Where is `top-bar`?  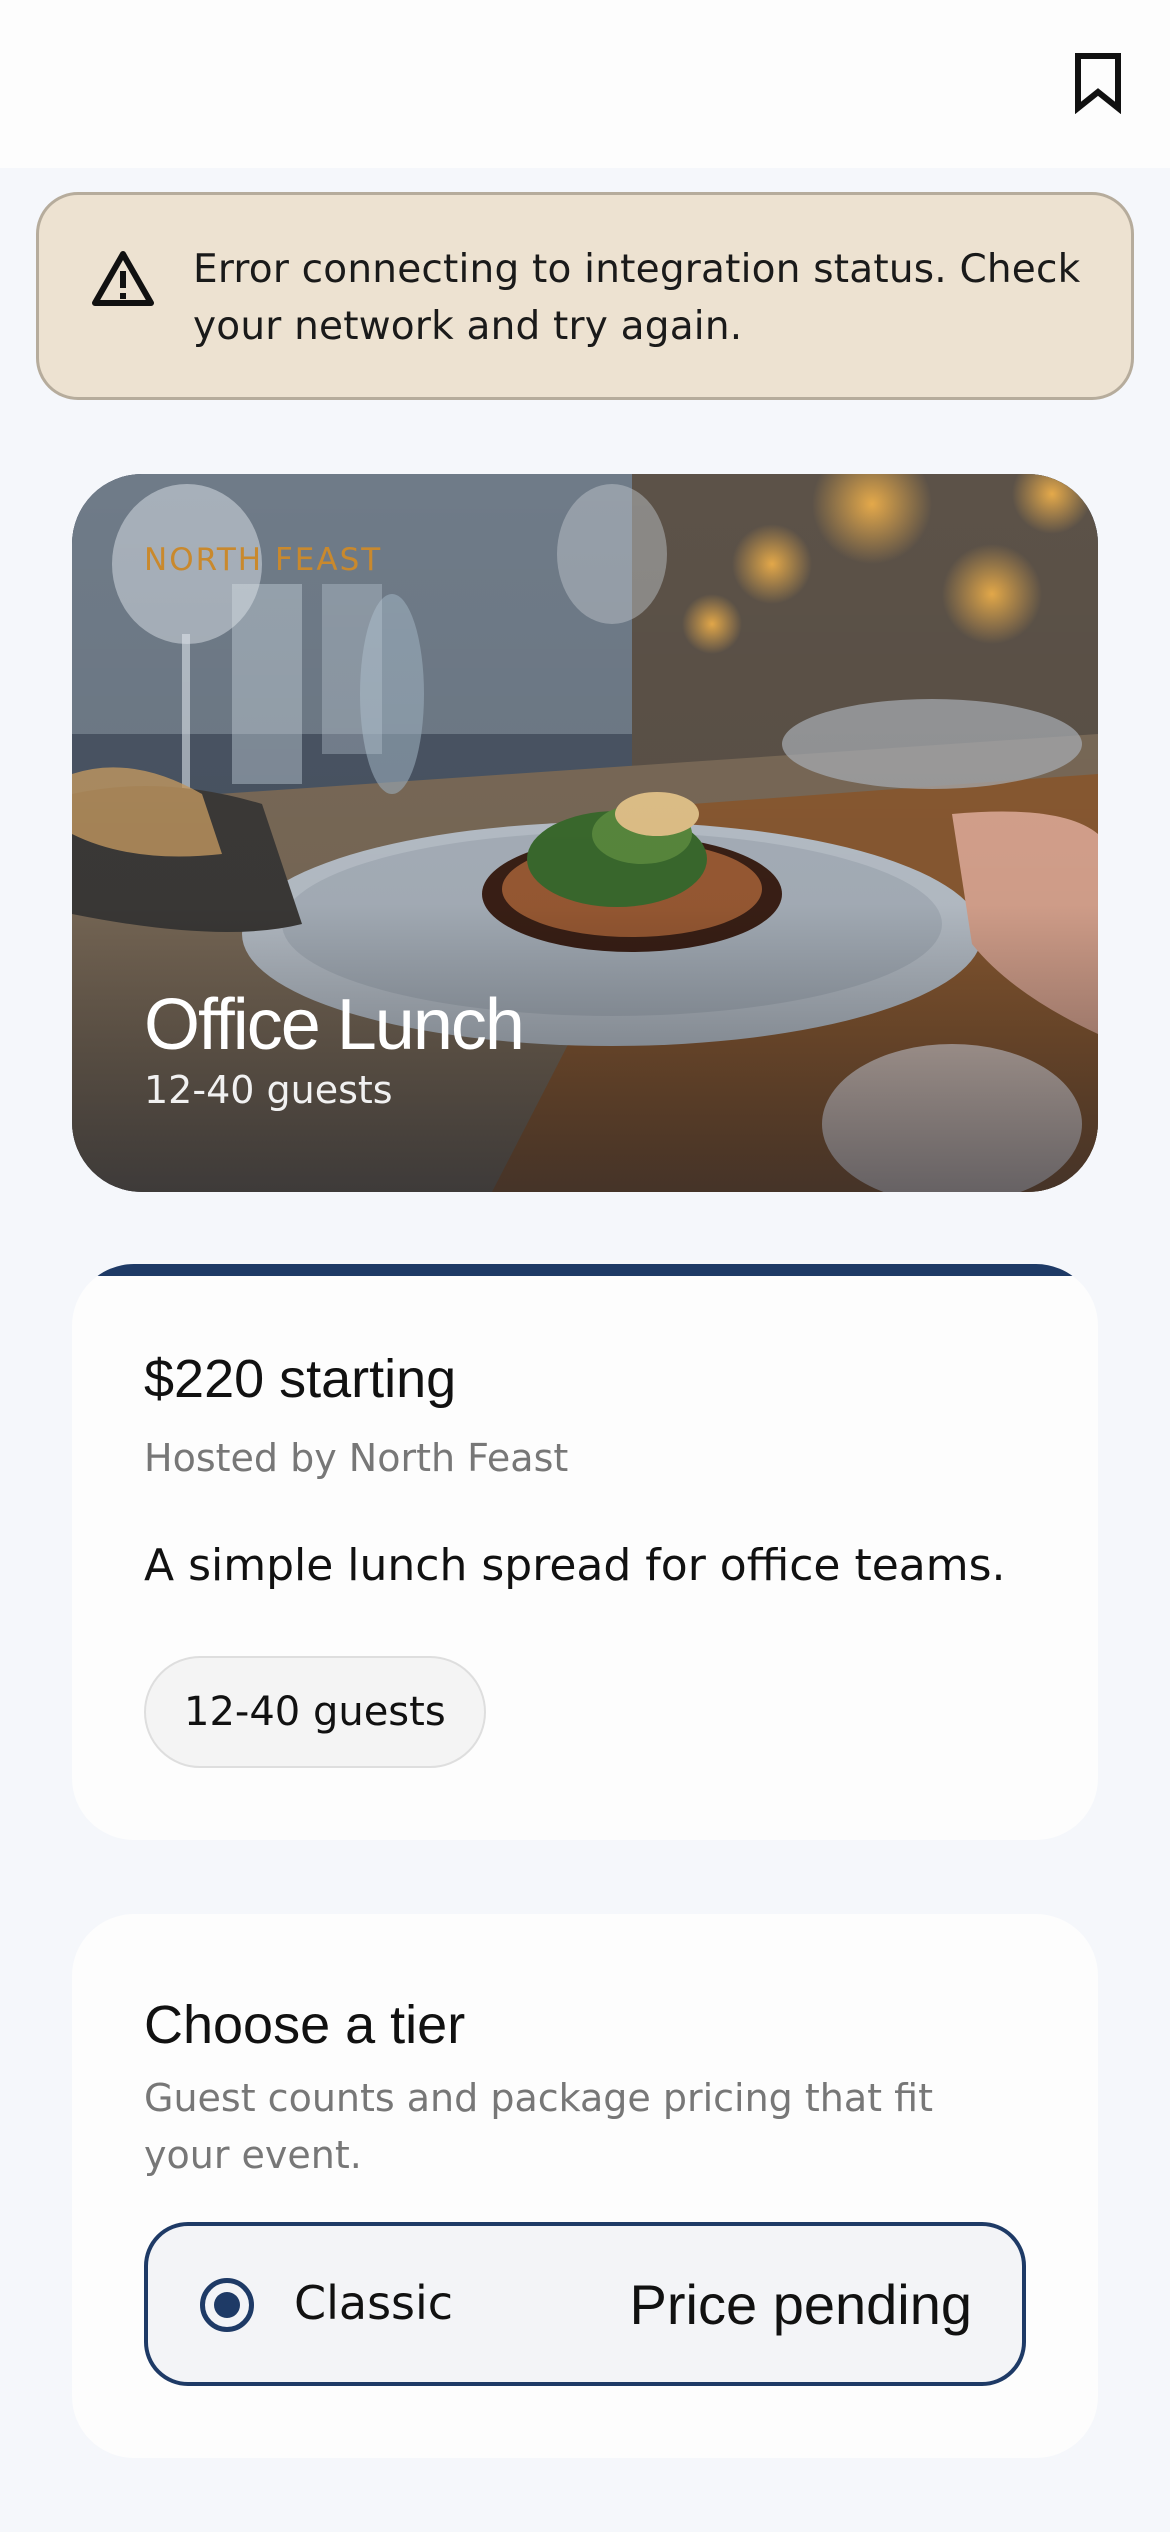 top-bar is located at coordinates (585, 84).